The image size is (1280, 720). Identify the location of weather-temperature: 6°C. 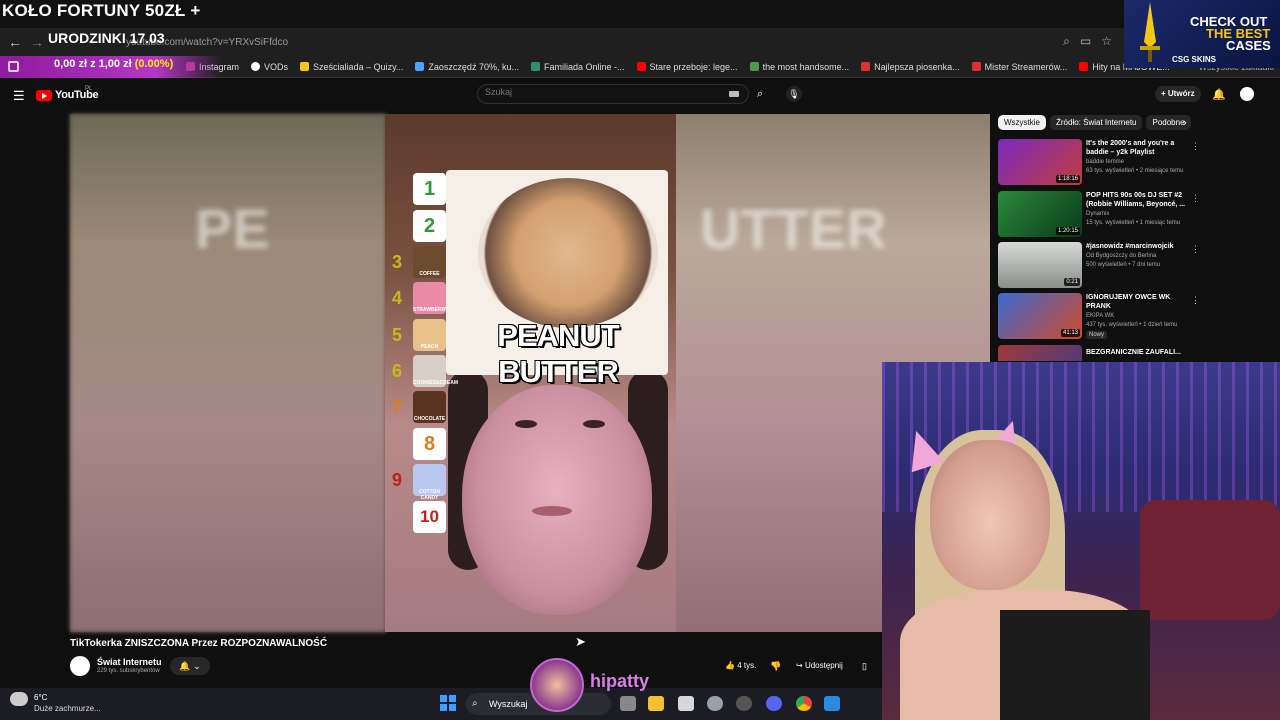
(40, 697).